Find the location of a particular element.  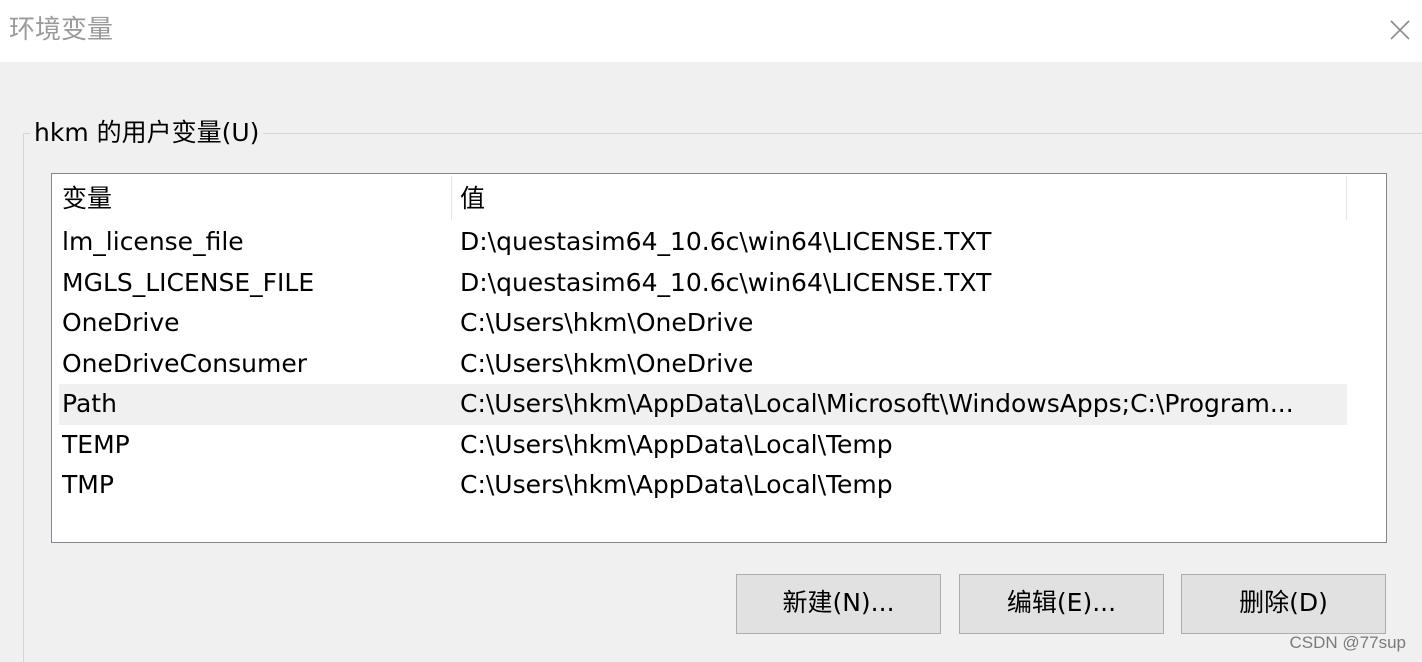

column-header-name: 变量 is located at coordinates (87, 199).